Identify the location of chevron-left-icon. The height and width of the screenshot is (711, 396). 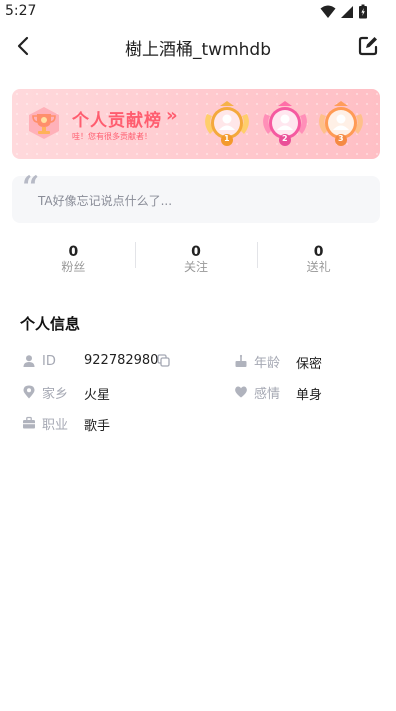
(23, 46).